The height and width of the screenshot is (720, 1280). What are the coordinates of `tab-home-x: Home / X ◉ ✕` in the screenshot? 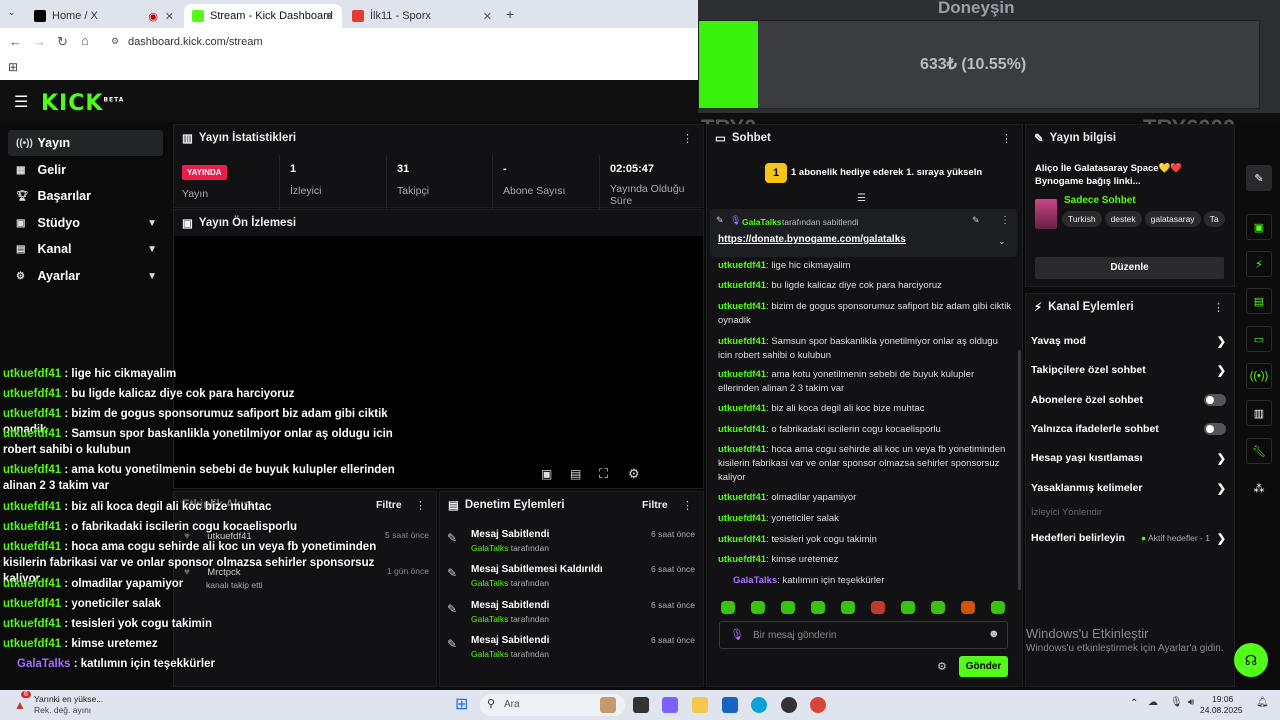 It's located at (104, 16).